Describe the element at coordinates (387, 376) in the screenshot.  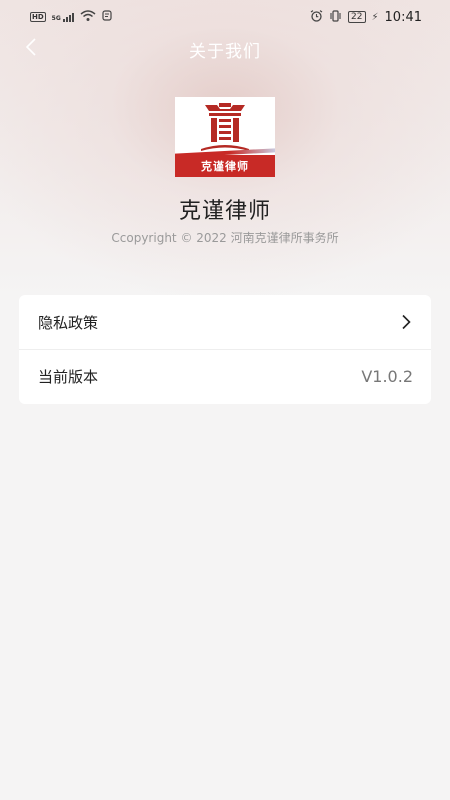
I see `version-value: V1.0.2` at that location.